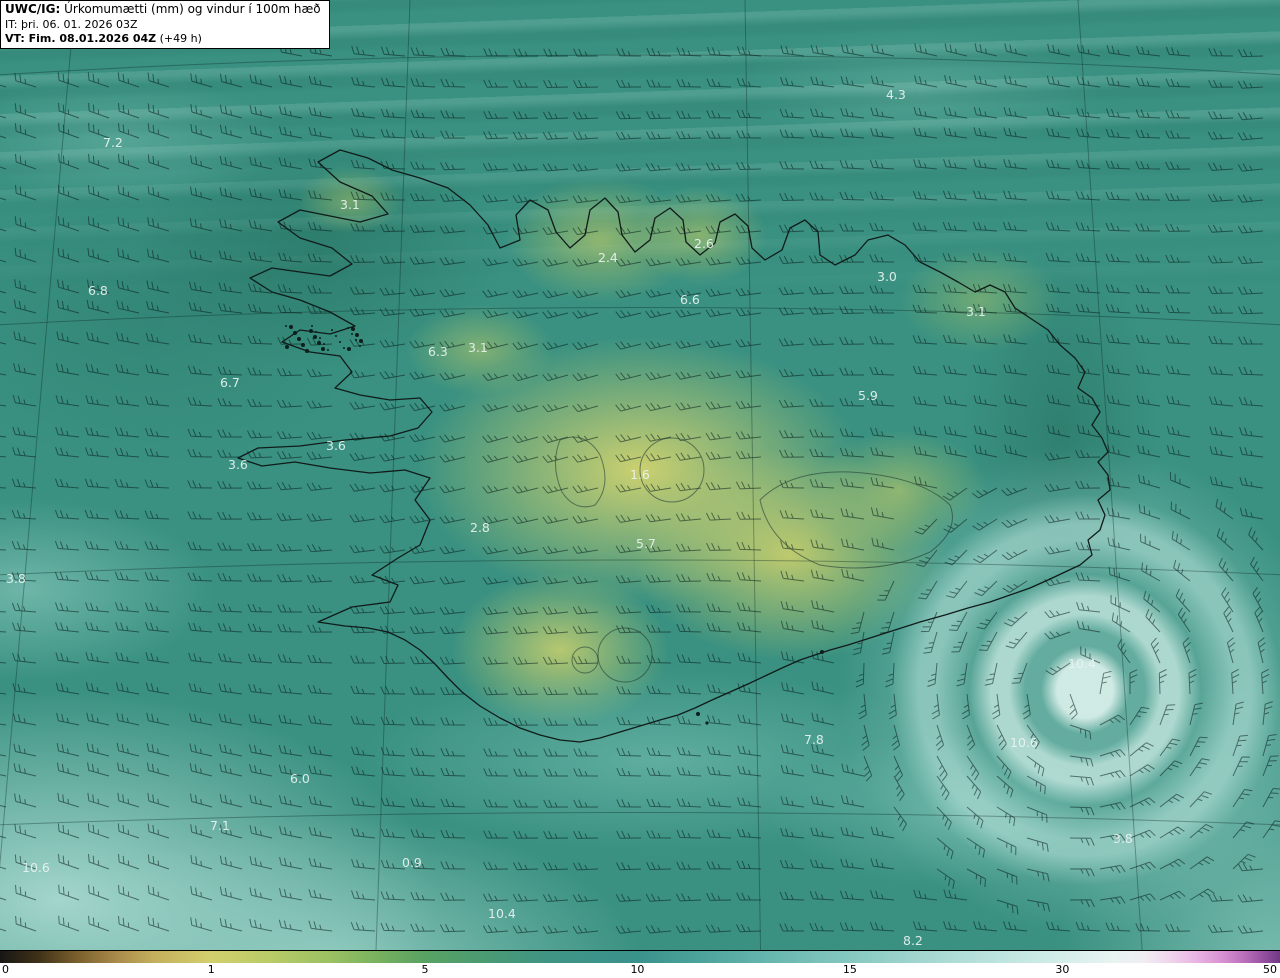 The width and height of the screenshot is (1280, 978). Describe the element at coordinates (412, 862) in the screenshot. I see `value-label: 0.9` at that location.